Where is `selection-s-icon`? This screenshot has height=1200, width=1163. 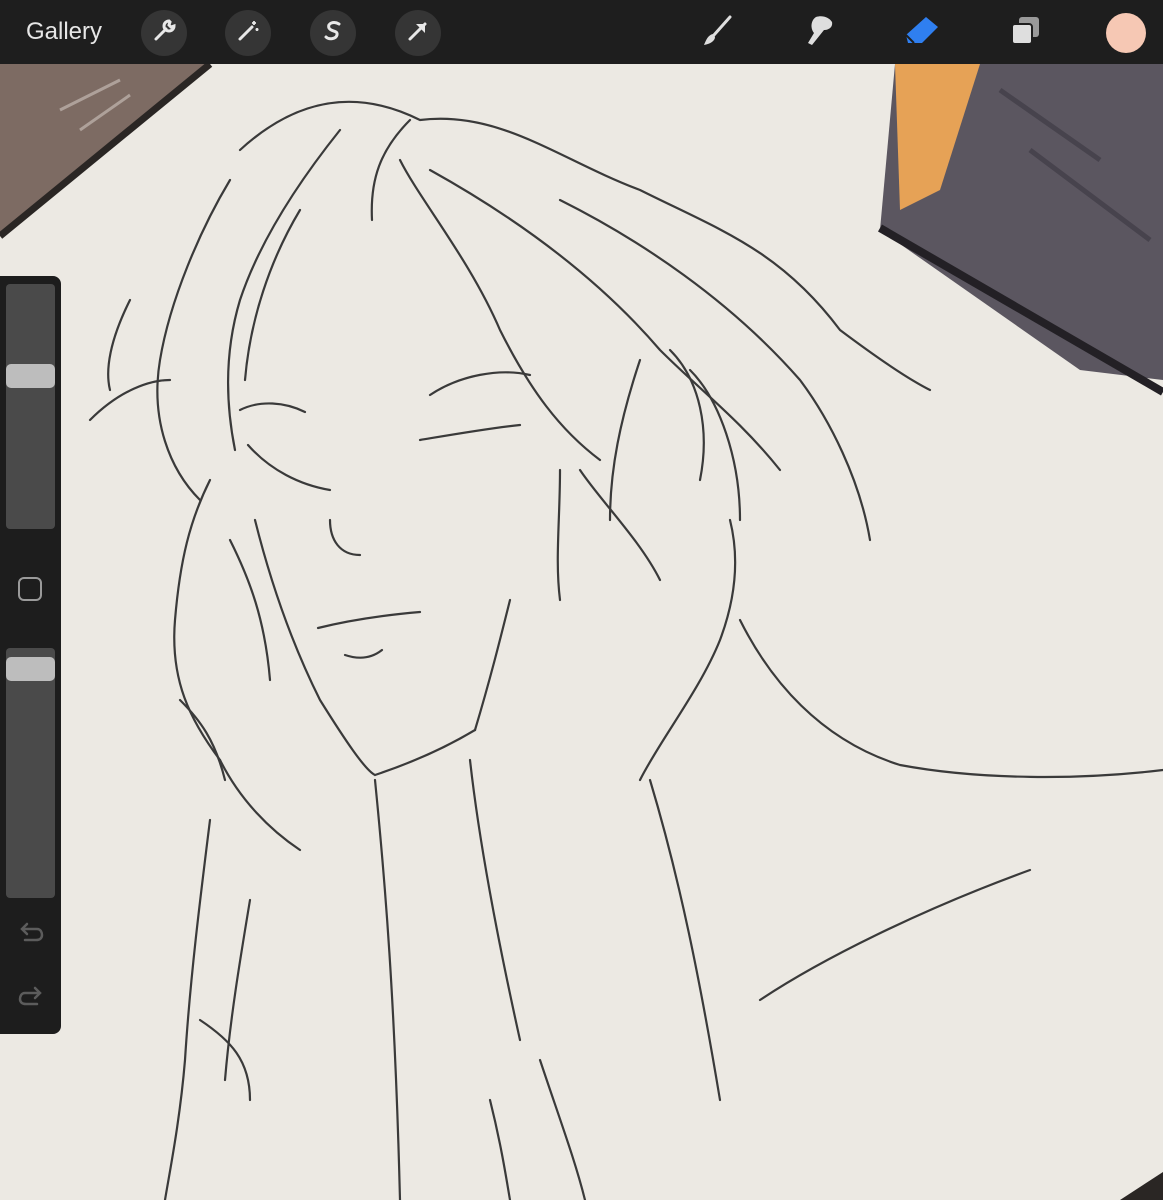 selection-s-icon is located at coordinates (333, 33).